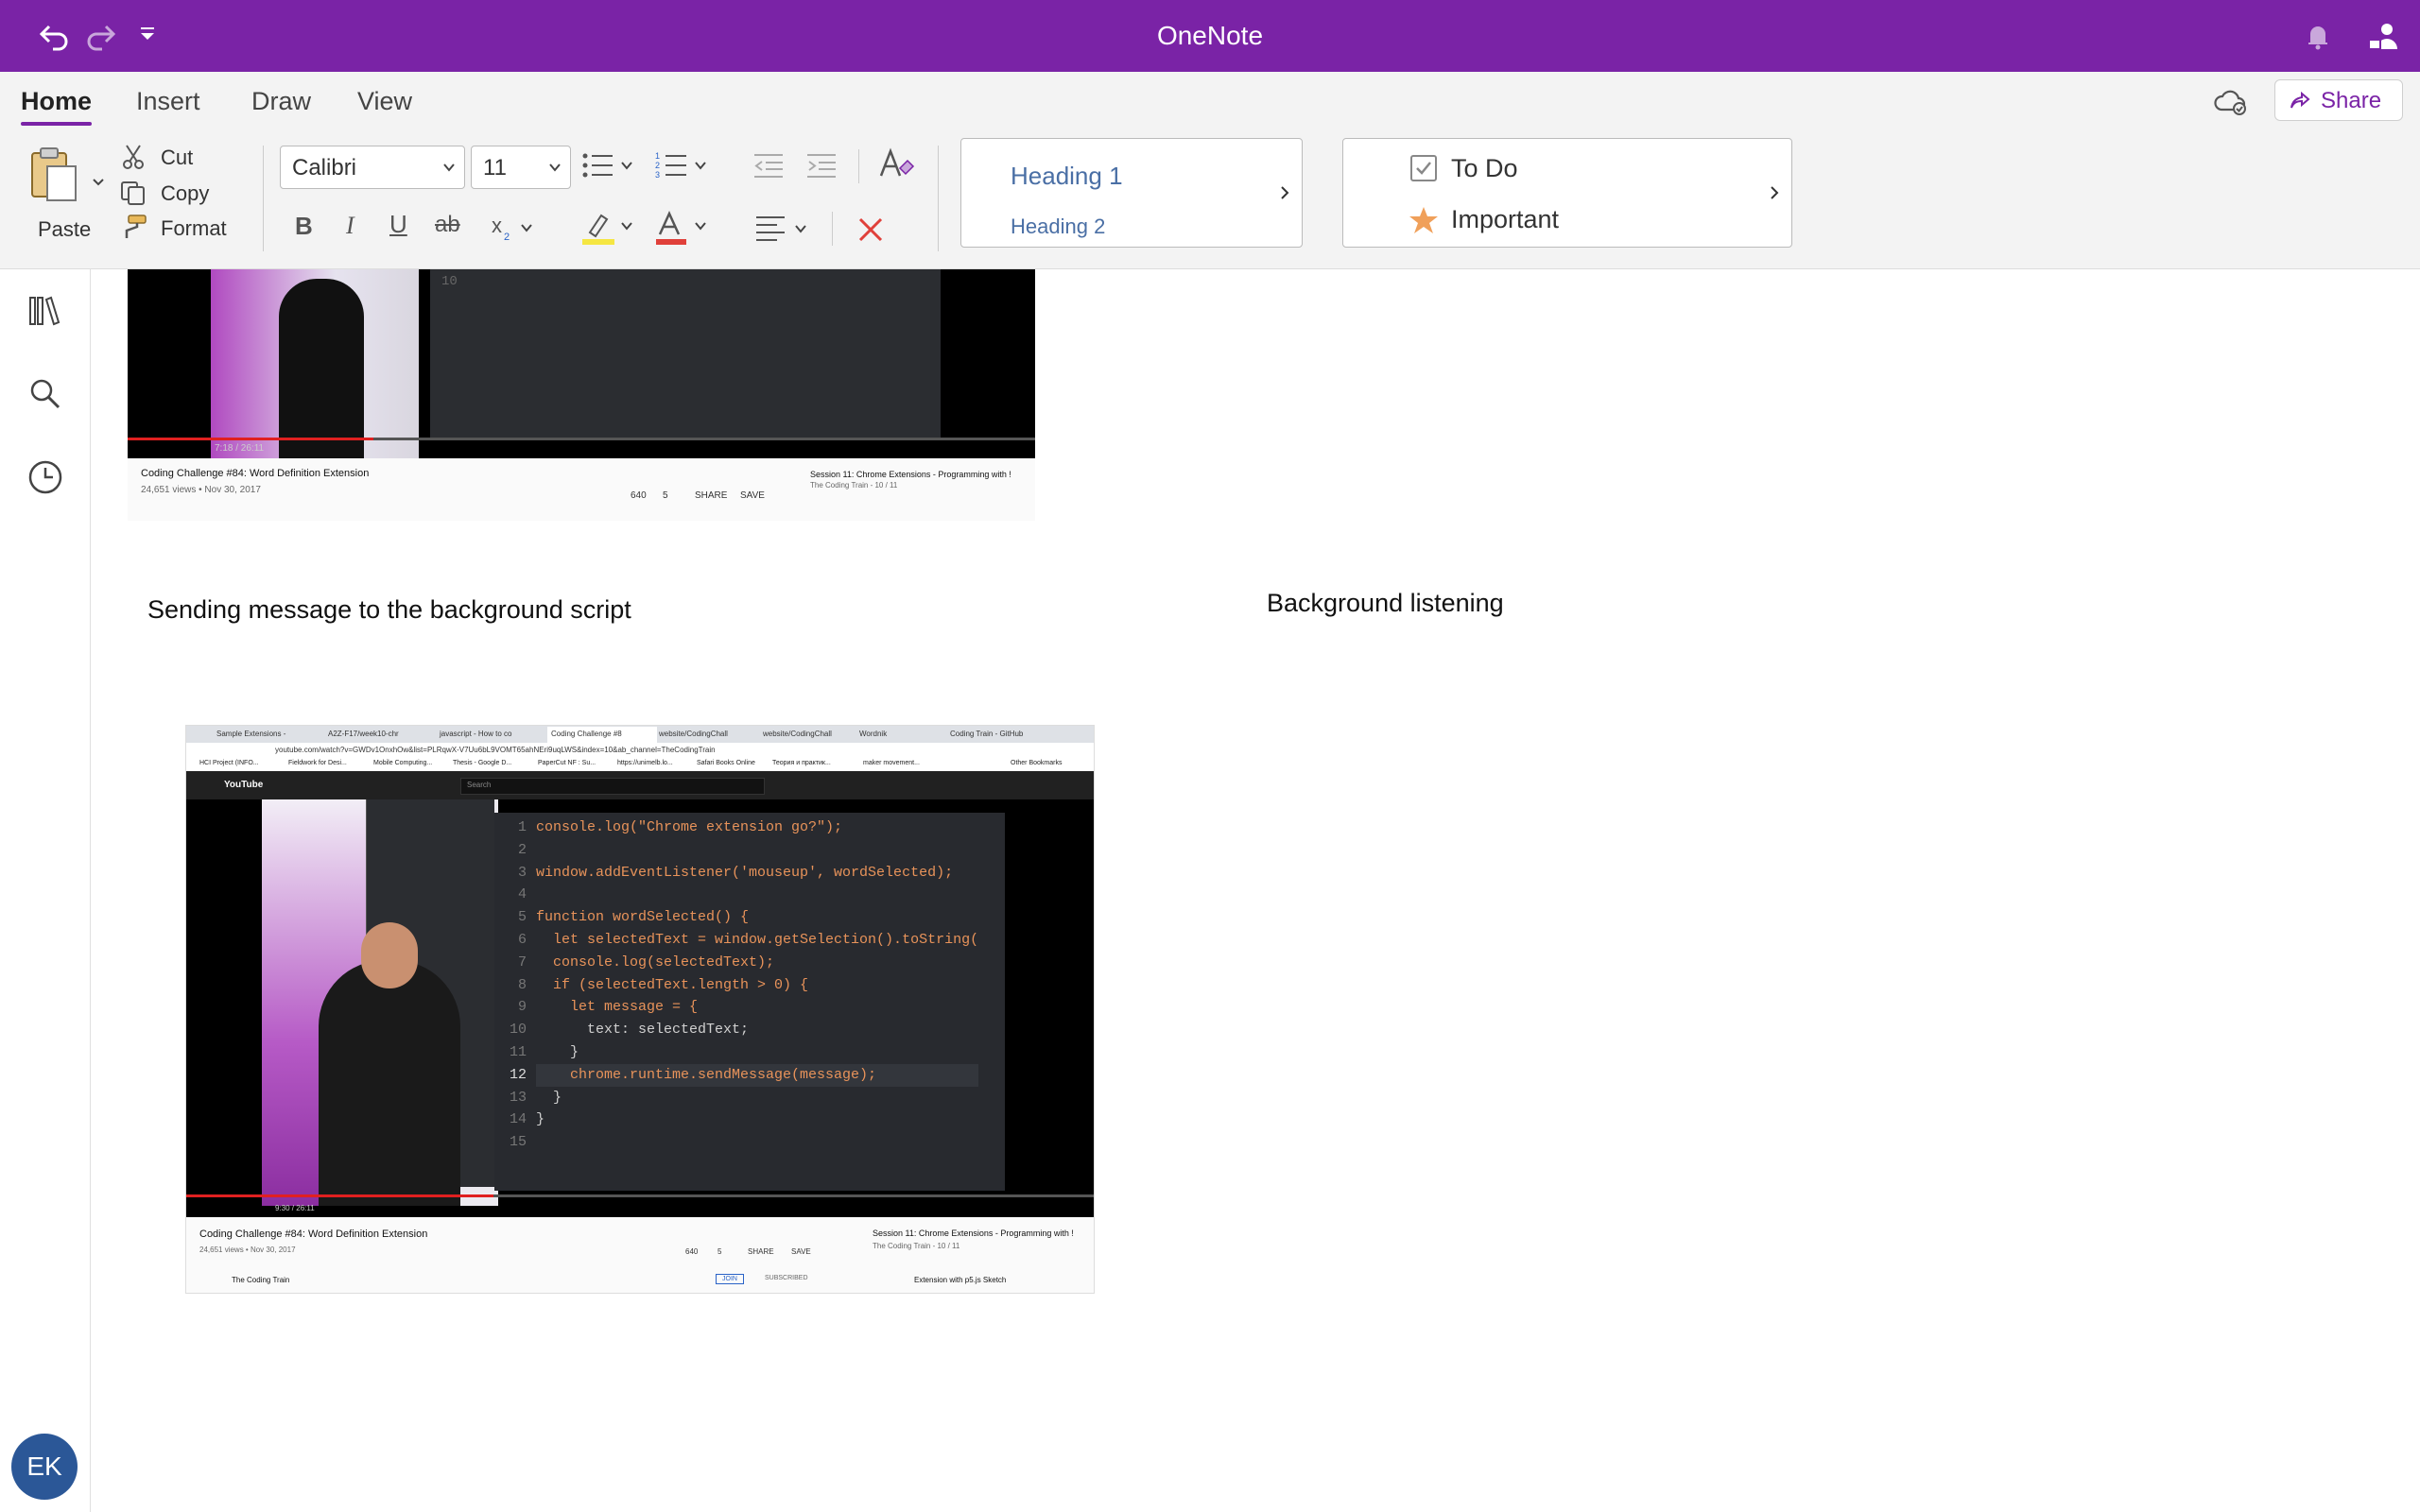  I want to click on cut-button: Cut, so click(177, 158).